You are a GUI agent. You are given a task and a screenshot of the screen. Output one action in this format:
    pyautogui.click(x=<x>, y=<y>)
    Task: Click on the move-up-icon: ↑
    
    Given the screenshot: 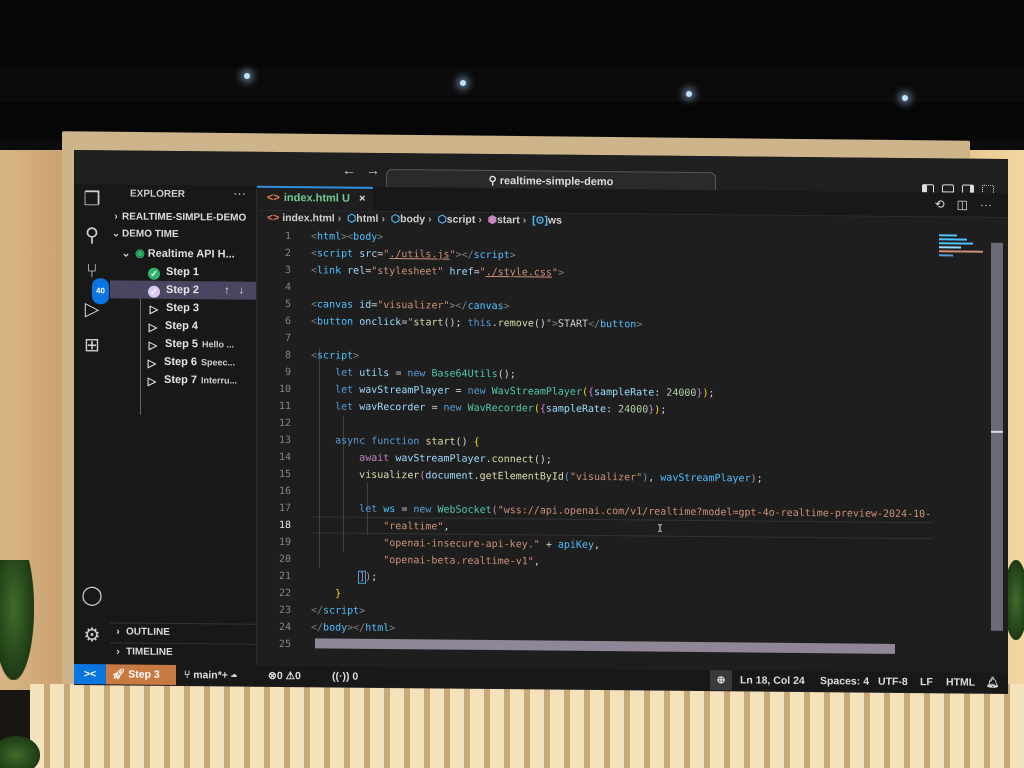 What is the action you would take?
    pyautogui.click(x=227, y=290)
    